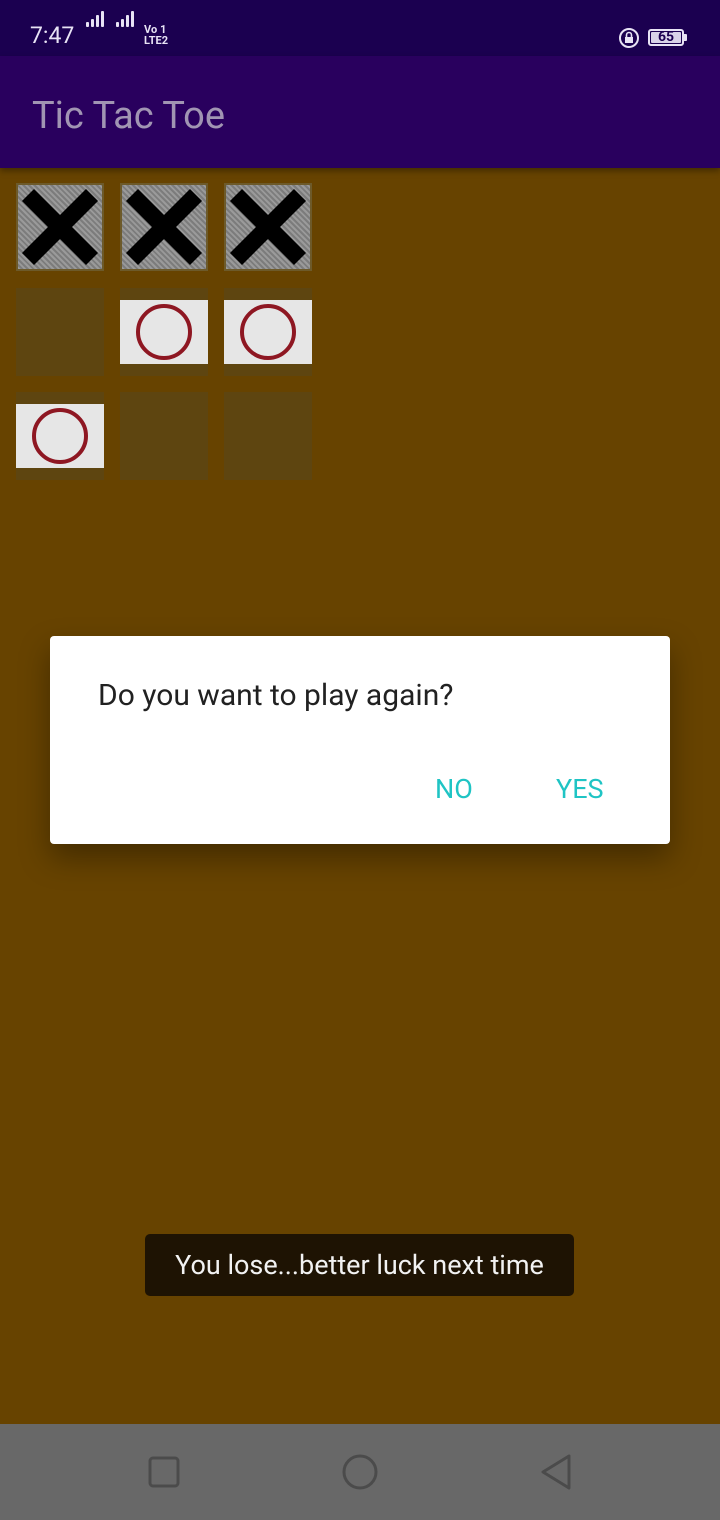  What do you see at coordinates (164, 1472) in the screenshot?
I see `square-recents-icon` at bounding box center [164, 1472].